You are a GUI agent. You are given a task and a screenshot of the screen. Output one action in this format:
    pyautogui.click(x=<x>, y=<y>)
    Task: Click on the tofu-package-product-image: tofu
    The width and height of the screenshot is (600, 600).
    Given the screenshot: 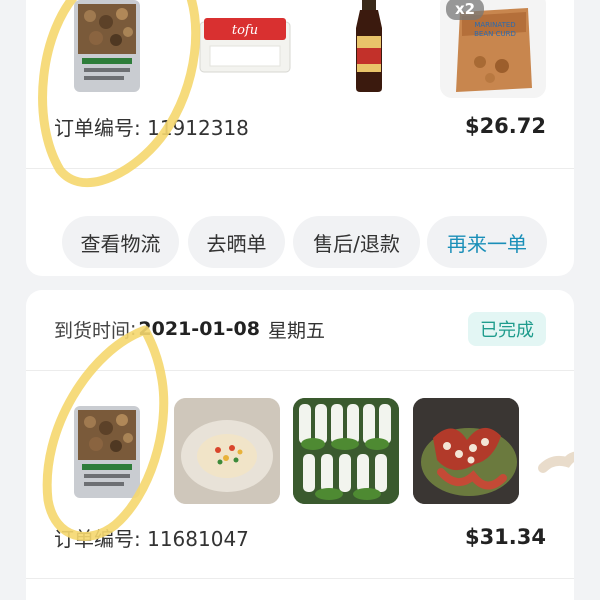 What is the action you would take?
    pyautogui.click(x=245, y=49)
    